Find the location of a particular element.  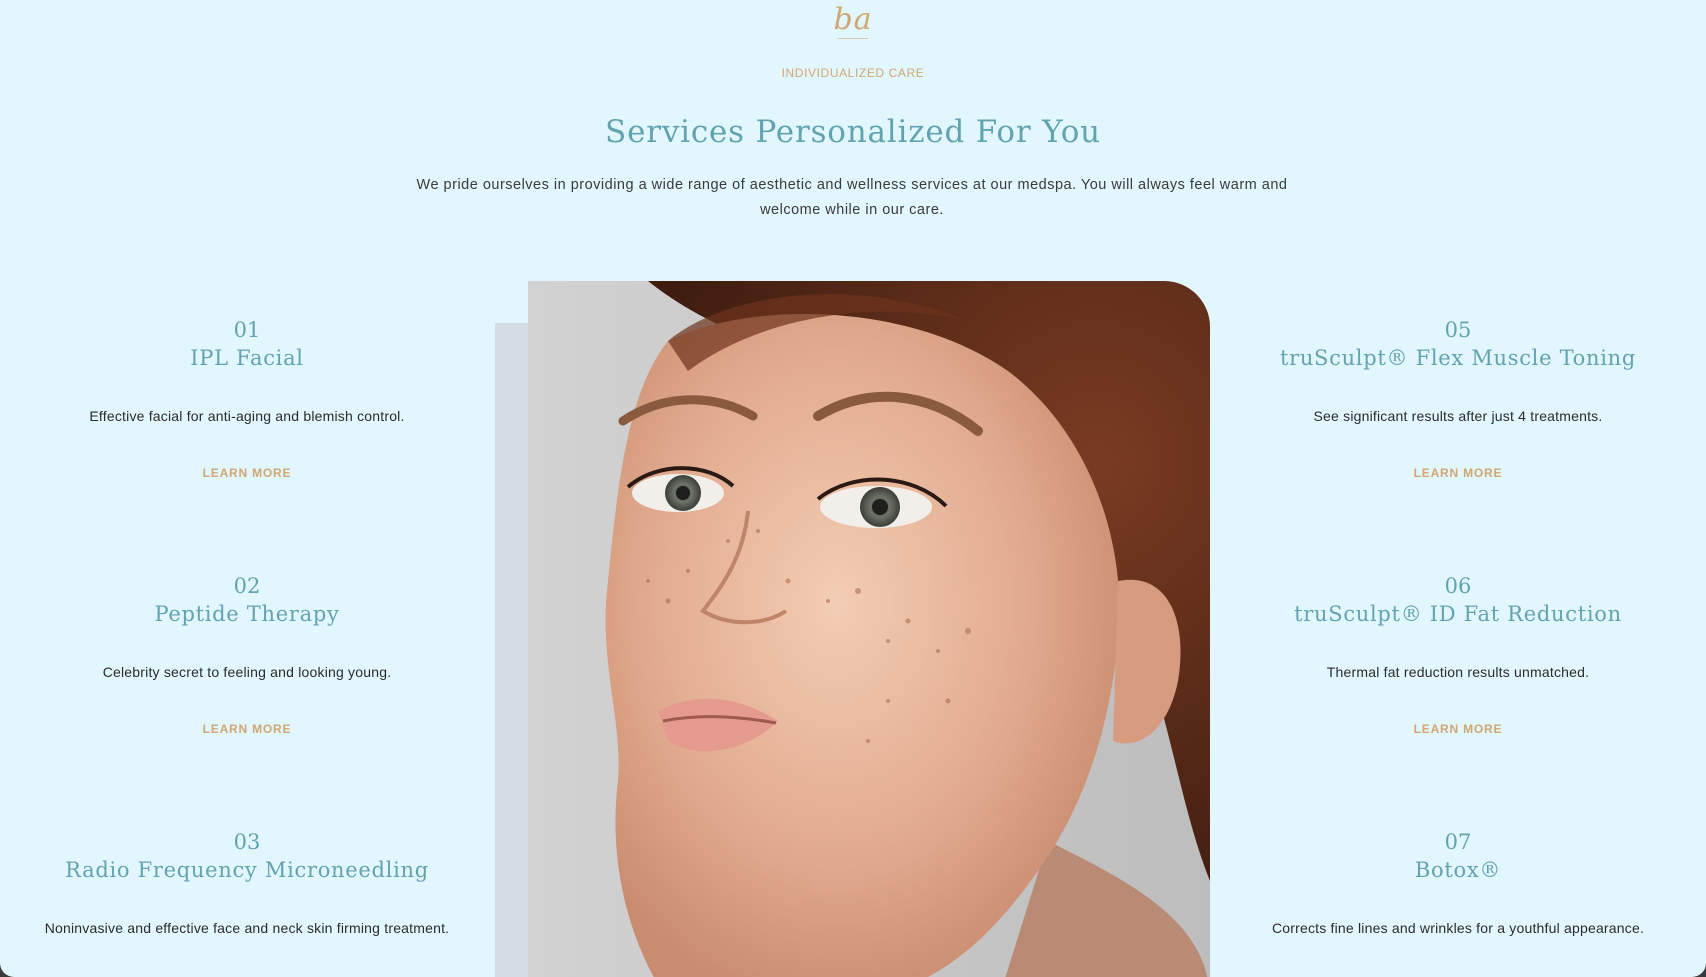

service-description: Thermal fat reduction results unmatched. is located at coordinates (1458, 672).